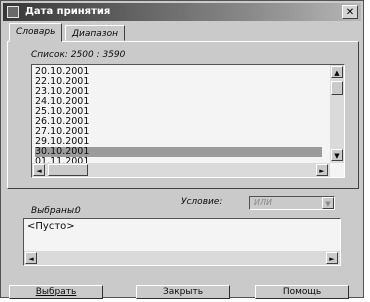 This screenshot has height=302, width=370. What do you see at coordinates (95, 33) in the screenshot?
I see `tab-range: Диапазон` at bounding box center [95, 33].